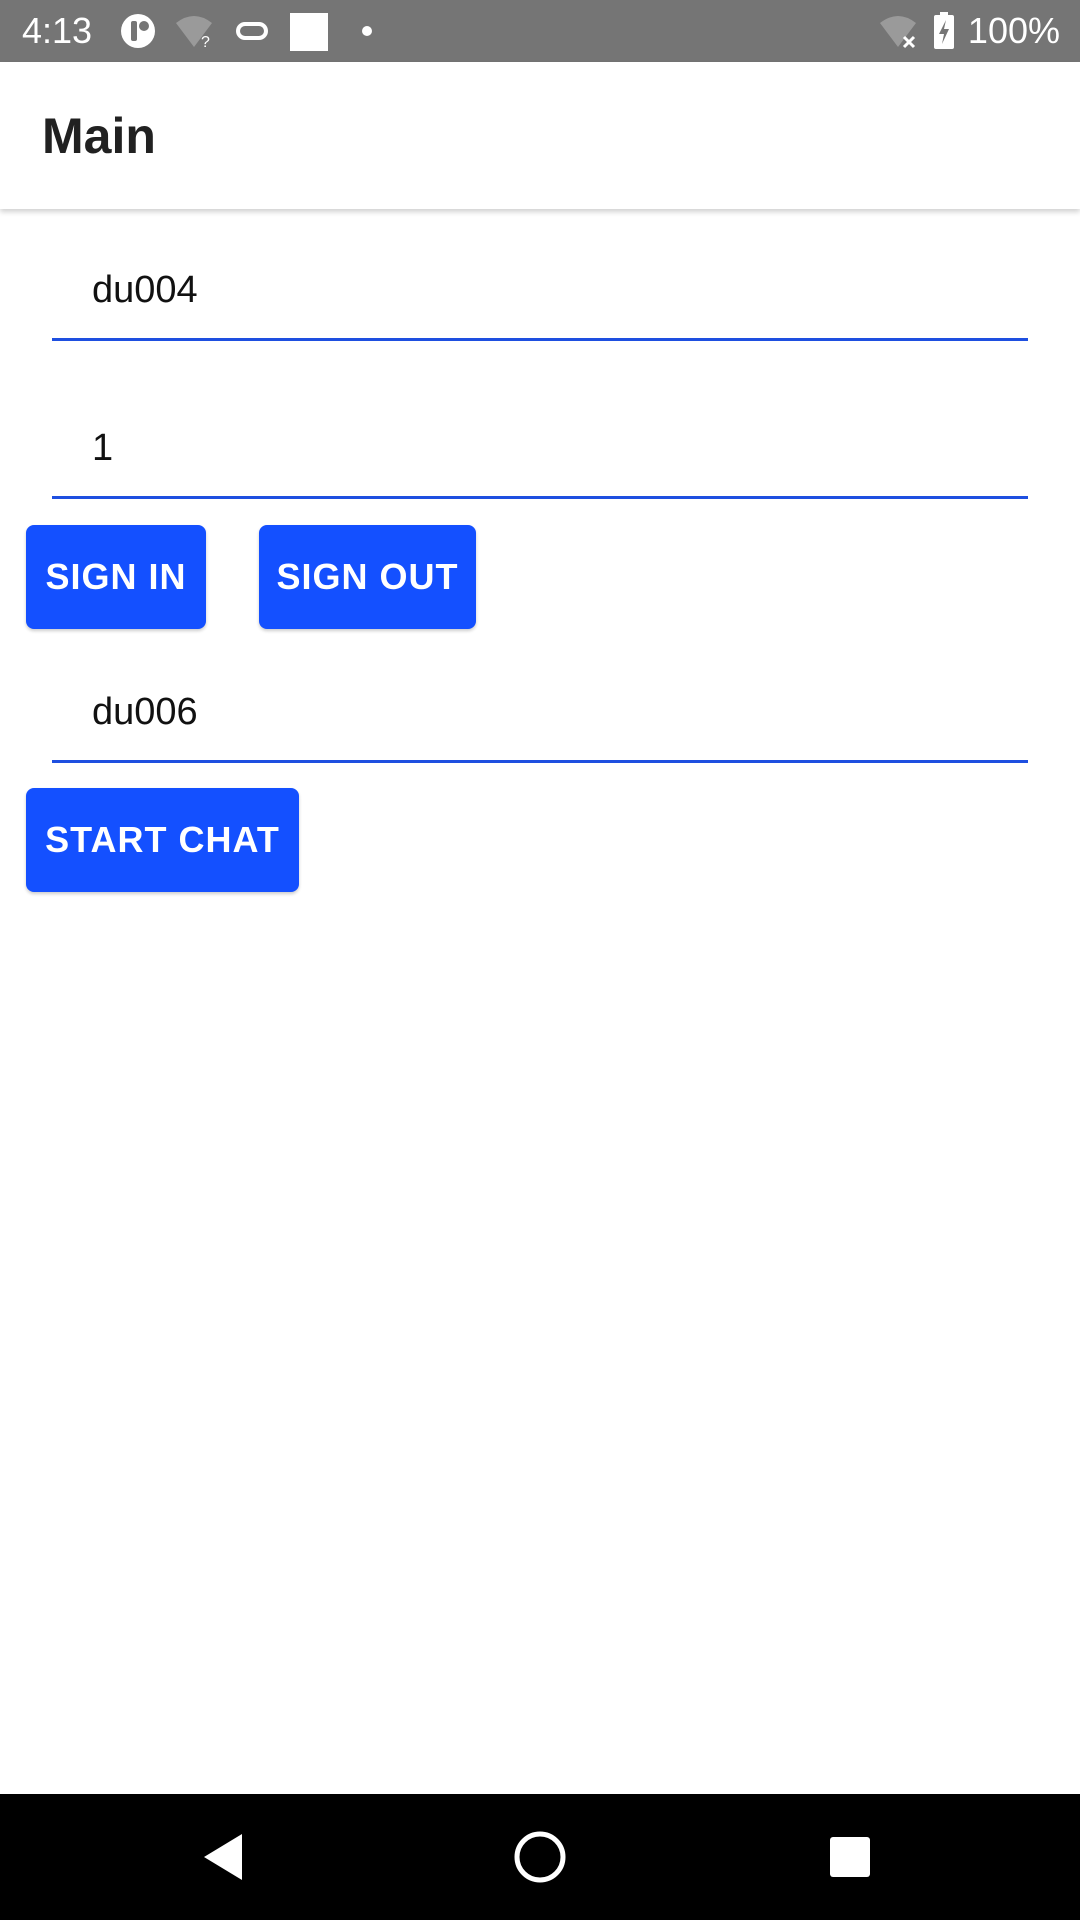  Describe the element at coordinates (252, 31) in the screenshot. I see `pill-icon` at that location.